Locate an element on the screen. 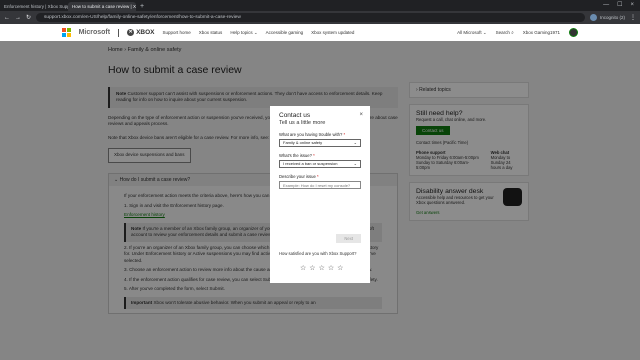 The height and width of the screenshot is (360, 640). trouble-select-value: Family & online safety is located at coordinates (303, 142).